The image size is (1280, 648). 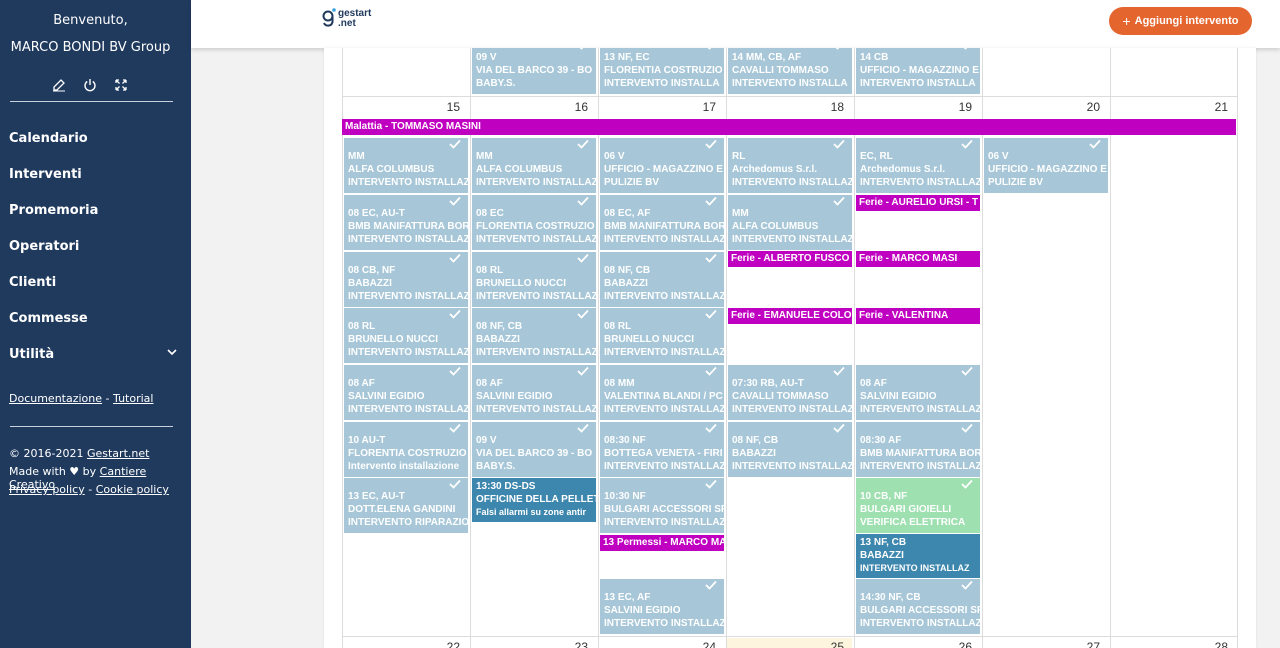 What do you see at coordinates (1217, 644) in the screenshot?
I see `day-number: 28` at bounding box center [1217, 644].